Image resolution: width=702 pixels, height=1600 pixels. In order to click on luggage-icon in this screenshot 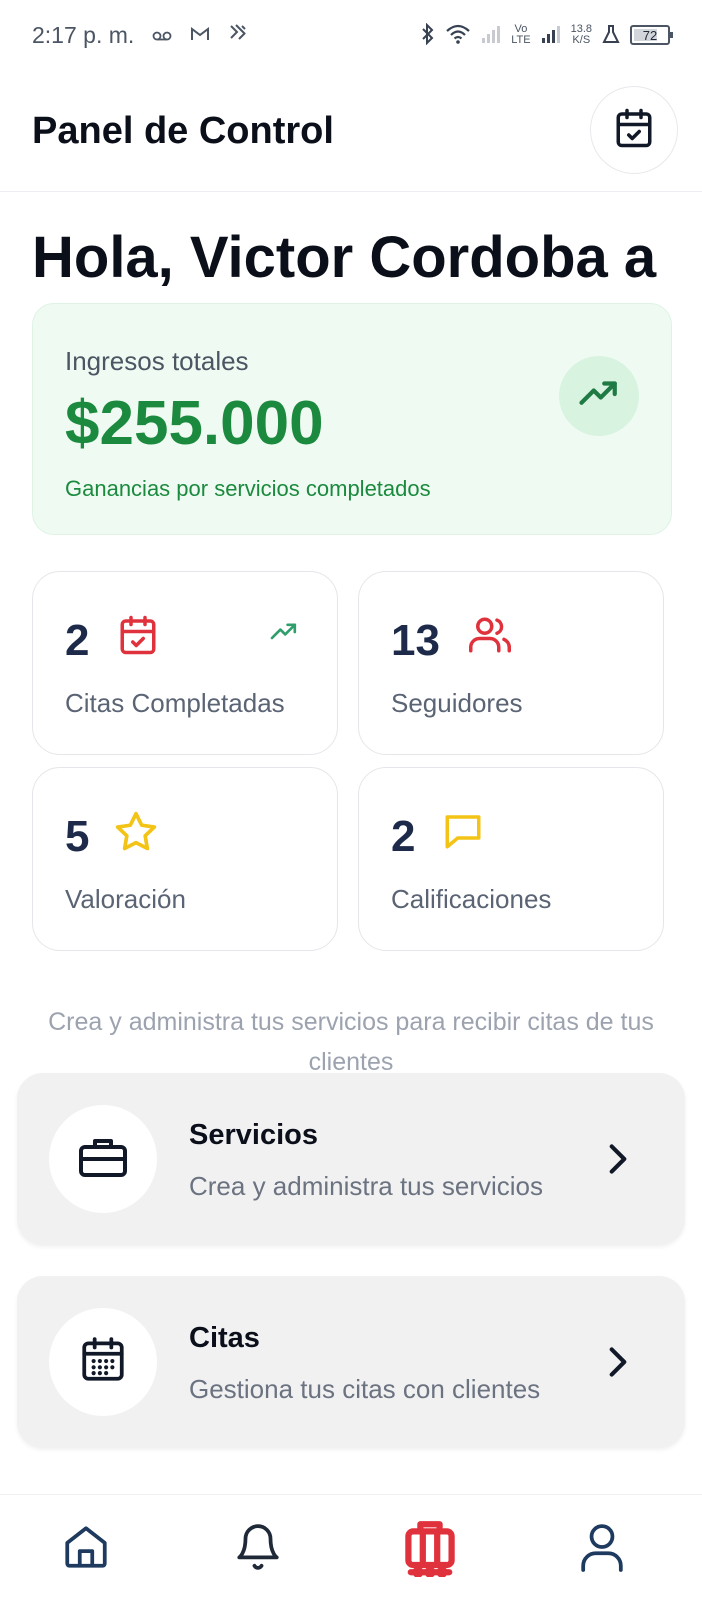, I will do `click(430, 1549)`.